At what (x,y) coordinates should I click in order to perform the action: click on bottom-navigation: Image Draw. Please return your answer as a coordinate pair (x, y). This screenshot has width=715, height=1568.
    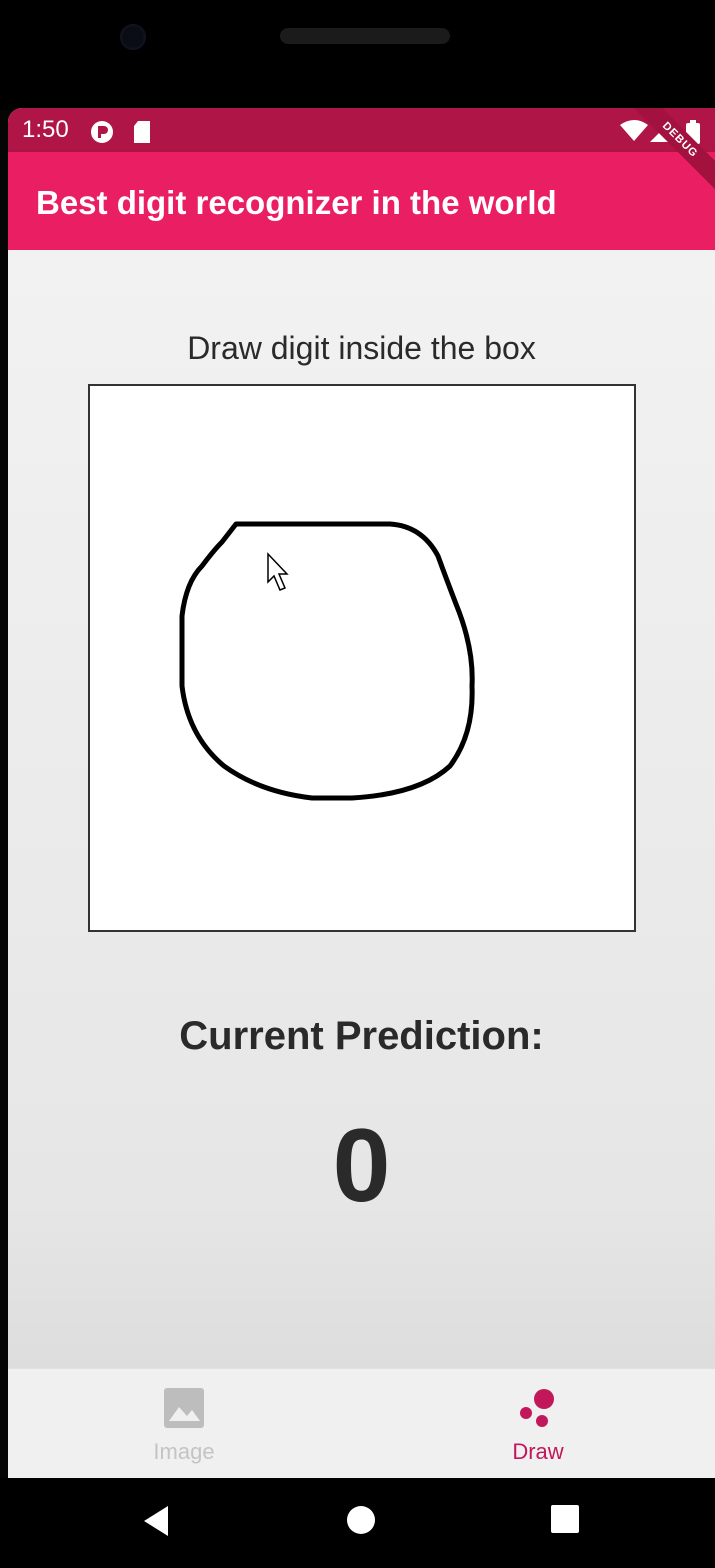
    Looking at the image, I should click on (361, 1423).